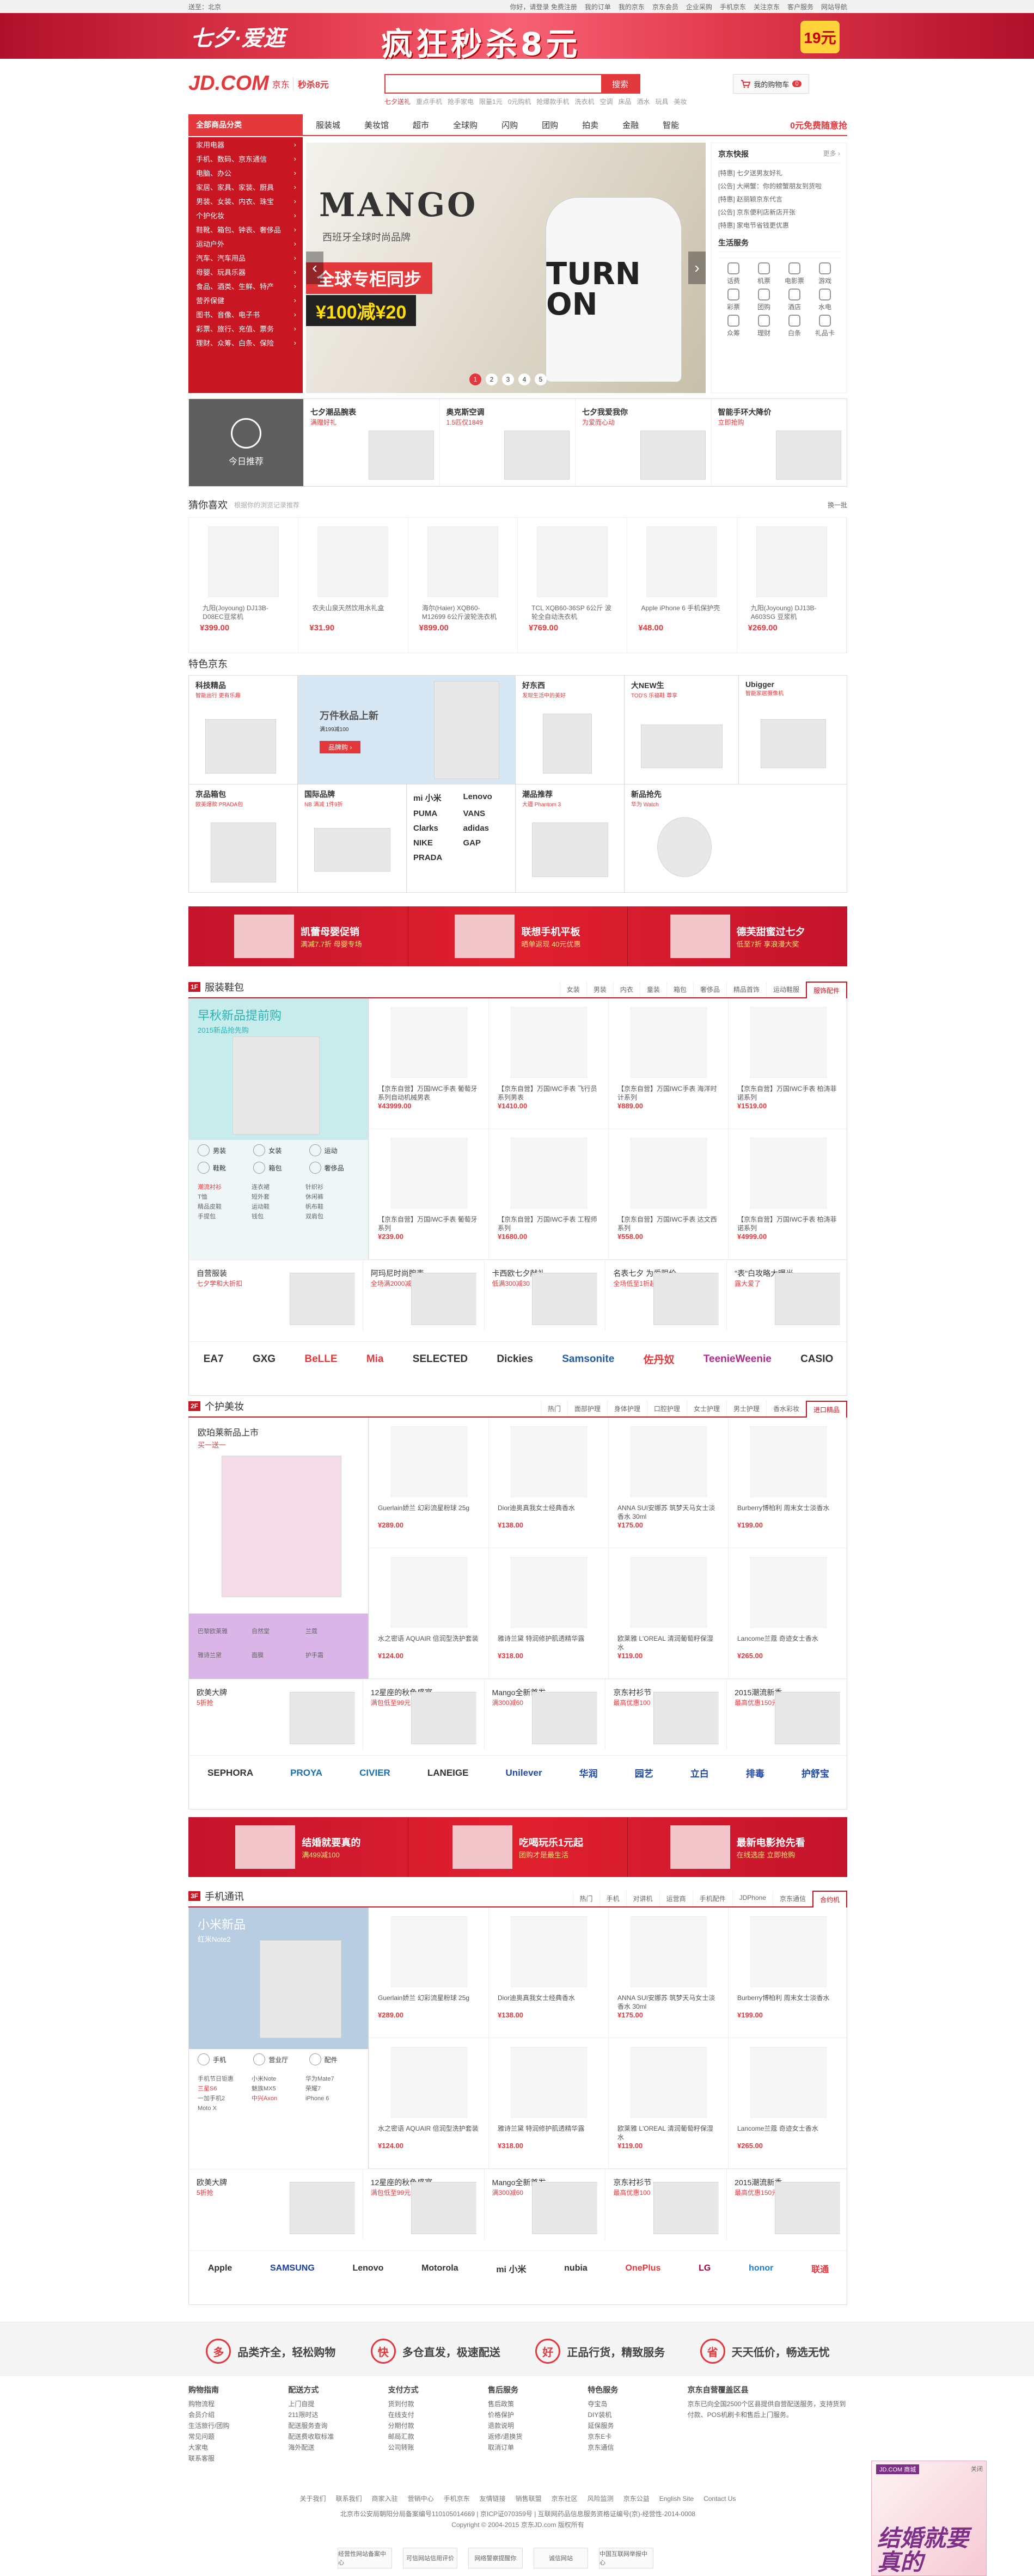 This screenshot has height=2576, width=1034. Describe the element at coordinates (626, 2558) in the screenshot. I see `trust-badge: 中国互联网举报中心` at that location.